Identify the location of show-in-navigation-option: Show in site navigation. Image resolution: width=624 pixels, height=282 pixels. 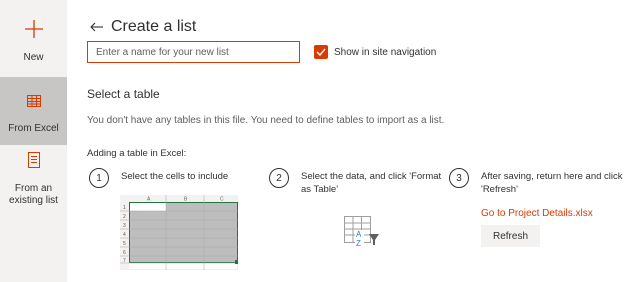
(375, 52).